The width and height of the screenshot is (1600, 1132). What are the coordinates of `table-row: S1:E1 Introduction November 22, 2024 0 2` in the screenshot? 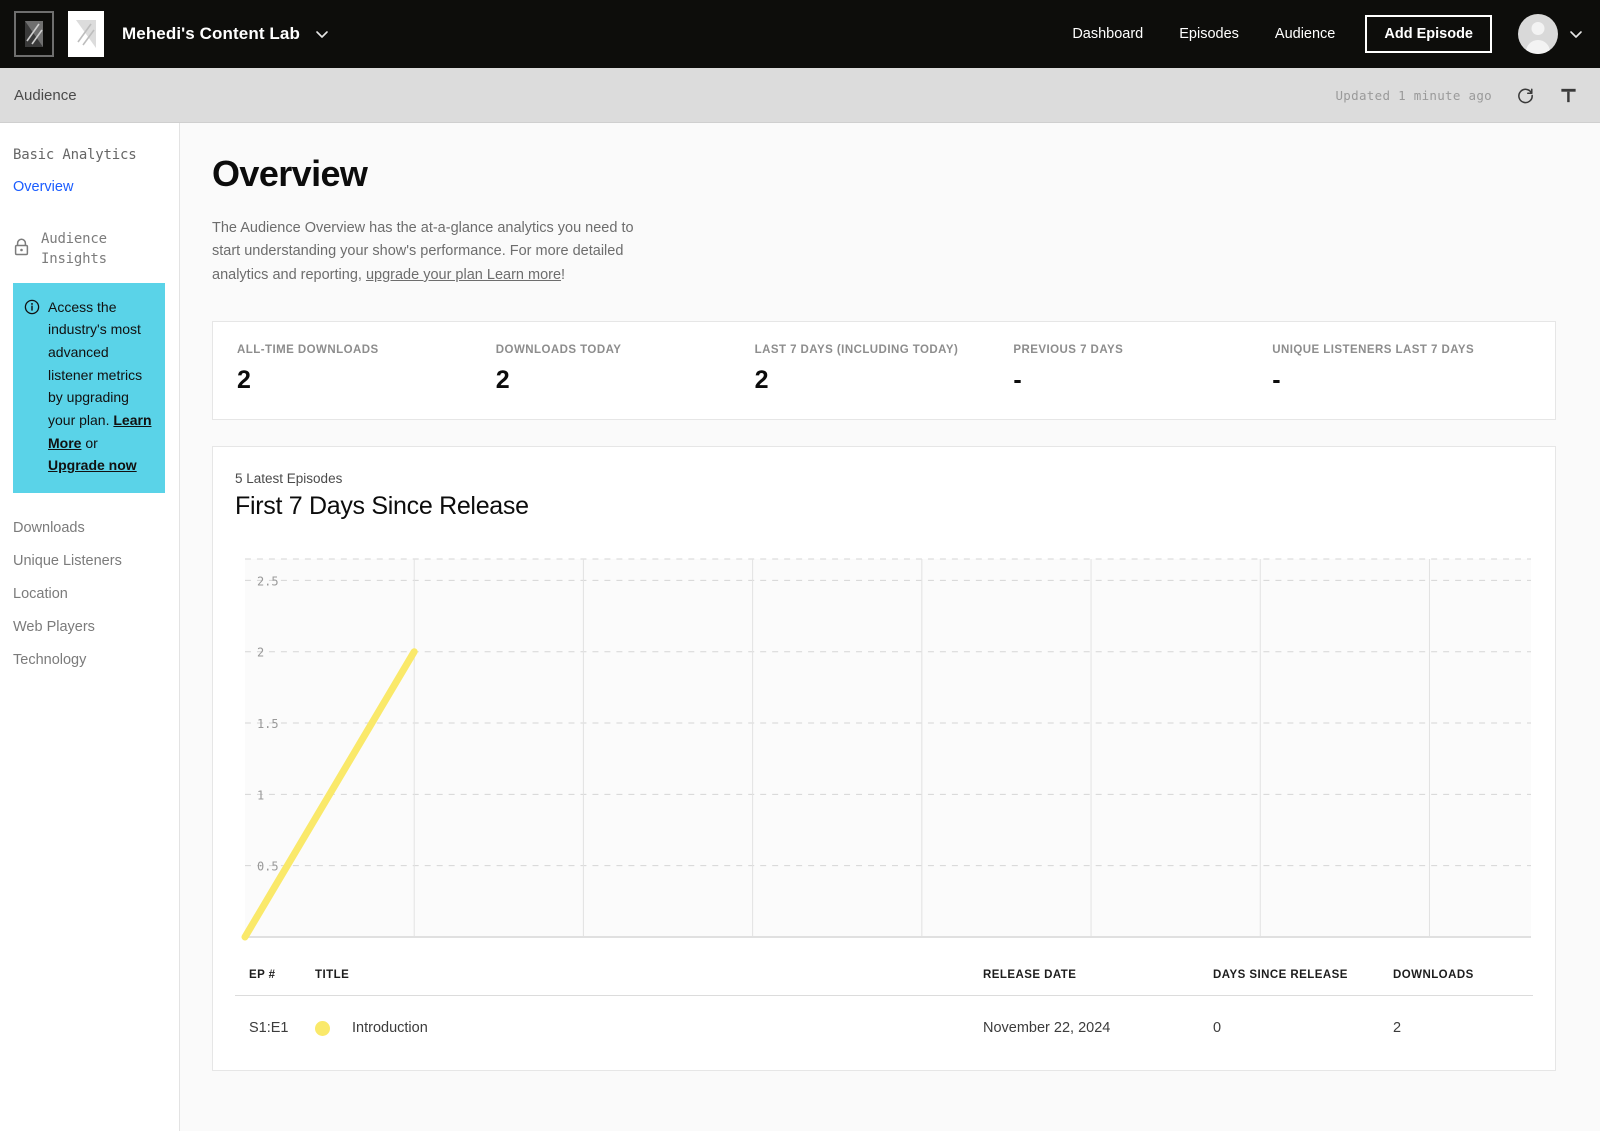 It's located at (884, 1028).